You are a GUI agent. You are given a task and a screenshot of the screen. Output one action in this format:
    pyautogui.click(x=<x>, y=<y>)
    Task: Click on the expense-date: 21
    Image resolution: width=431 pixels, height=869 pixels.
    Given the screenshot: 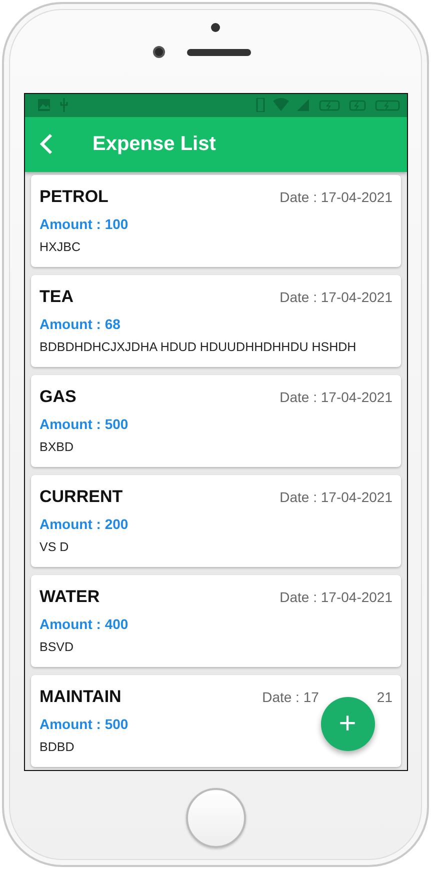 What is the action you would take?
    pyautogui.click(x=384, y=697)
    